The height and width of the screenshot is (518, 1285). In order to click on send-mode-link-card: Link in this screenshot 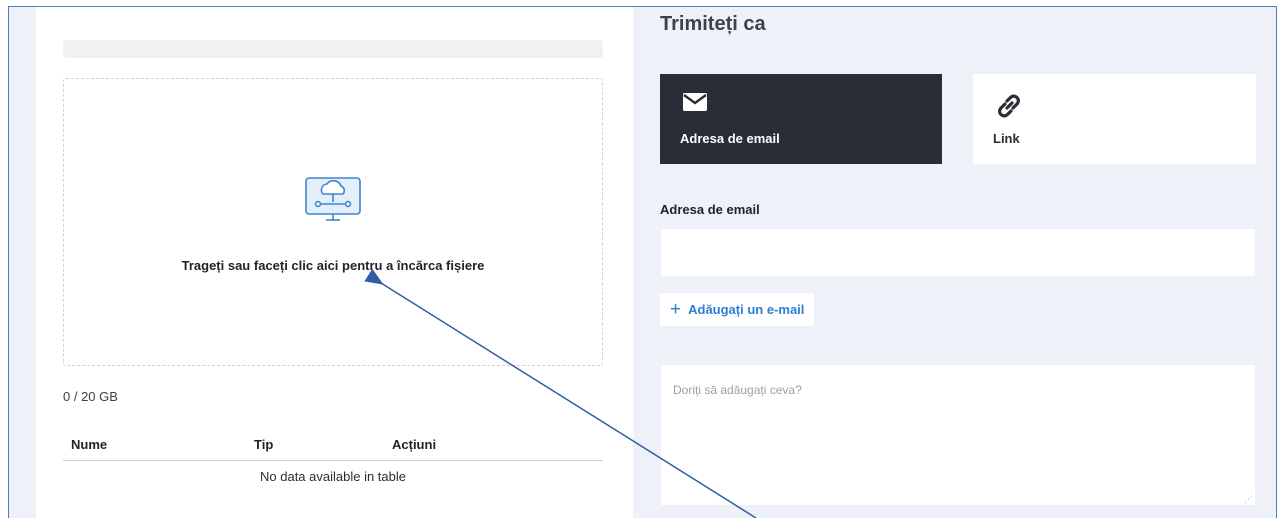, I will do `click(1114, 119)`.